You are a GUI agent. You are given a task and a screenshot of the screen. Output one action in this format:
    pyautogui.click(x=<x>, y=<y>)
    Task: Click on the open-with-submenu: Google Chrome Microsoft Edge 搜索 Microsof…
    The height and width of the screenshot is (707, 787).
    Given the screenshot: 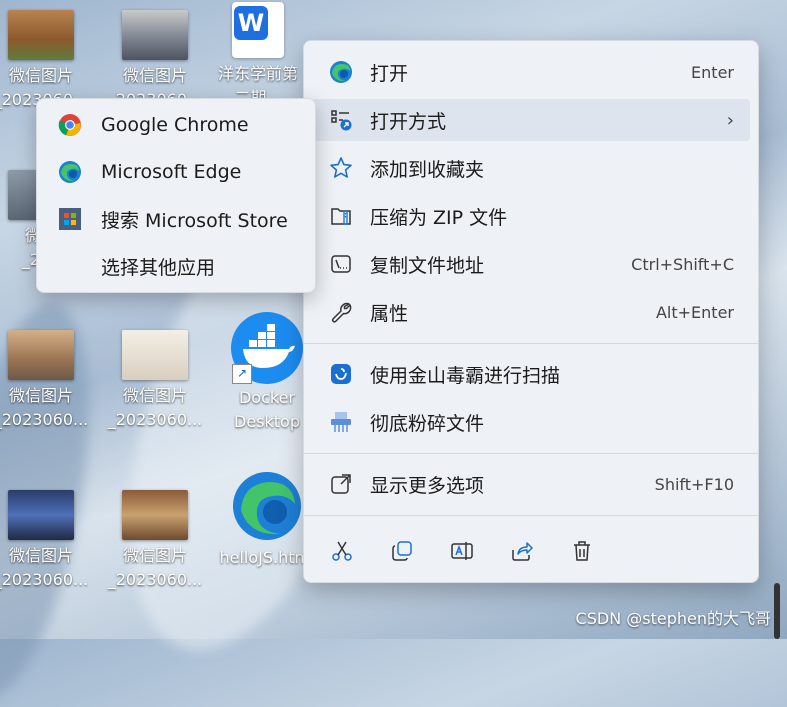 What is the action you would take?
    pyautogui.click(x=176, y=195)
    